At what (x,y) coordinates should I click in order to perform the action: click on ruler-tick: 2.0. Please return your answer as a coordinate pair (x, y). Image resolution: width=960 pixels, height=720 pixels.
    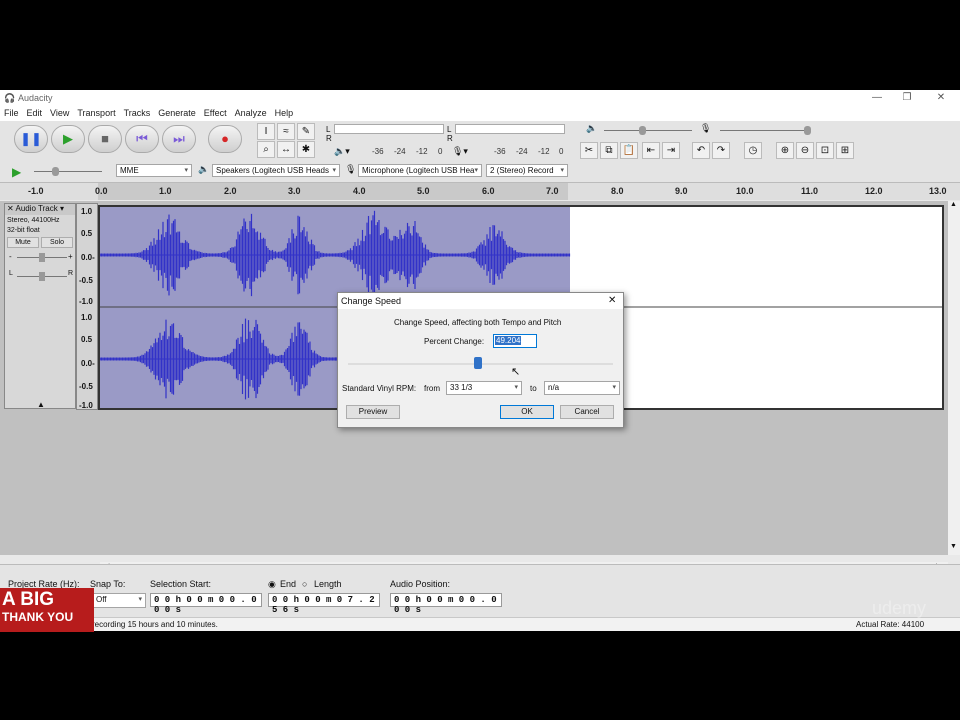
    Looking at the image, I should click on (230, 191).